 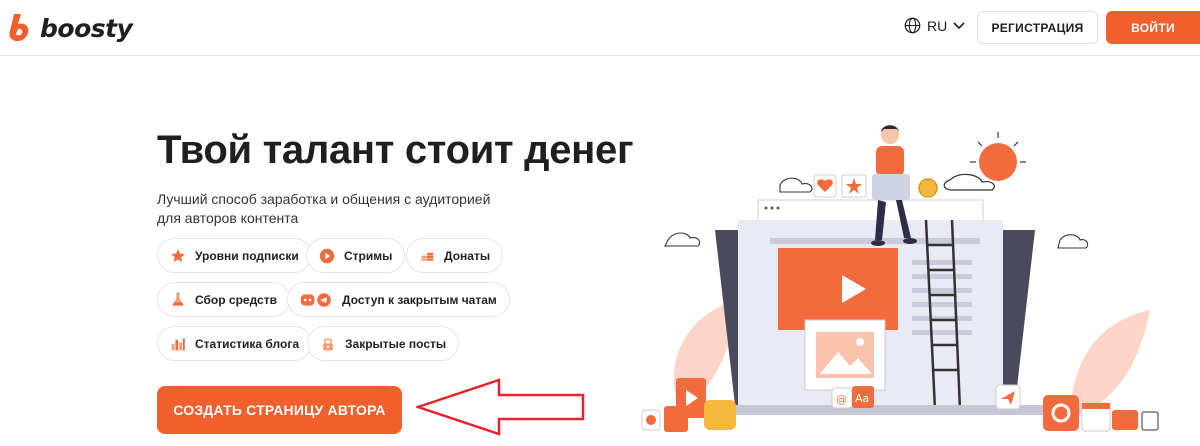 What do you see at coordinates (395, 150) in the screenshot?
I see `hero-title: Твой талант стоит денег` at bounding box center [395, 150].